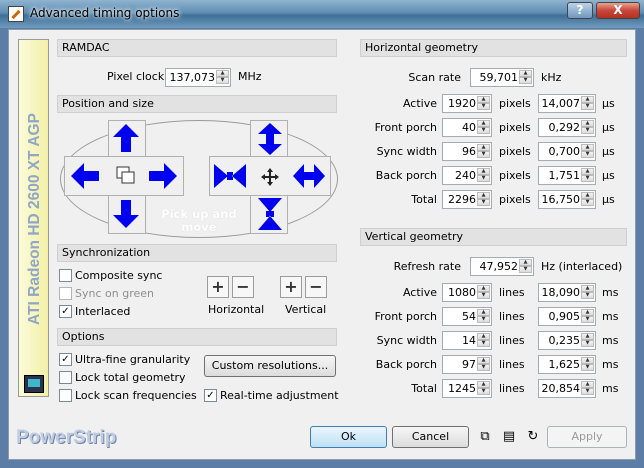 The image size is (644, 468). Describe the element at coordinates (567, 175) in the screenshot. I see `horizontal-back-porch-time-spinner: 1,751 ▲ ▼` at that location.